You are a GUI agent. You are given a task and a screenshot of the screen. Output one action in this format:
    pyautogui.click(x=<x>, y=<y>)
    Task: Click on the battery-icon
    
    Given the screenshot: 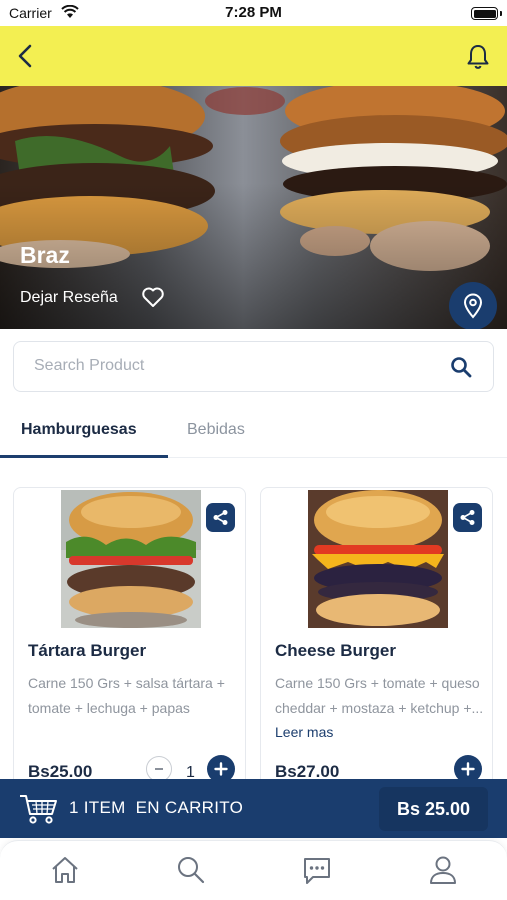 What is the action you would take?
    pyautogui.click(x=484, y=13)
    